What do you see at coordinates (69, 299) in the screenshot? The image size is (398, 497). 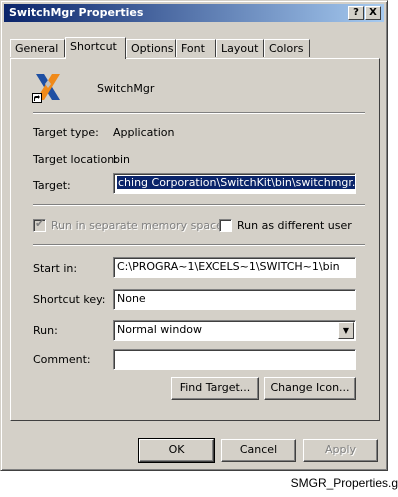 I see `shortcut-key-label: Shortcut key:` at bounding box center [69, 299].